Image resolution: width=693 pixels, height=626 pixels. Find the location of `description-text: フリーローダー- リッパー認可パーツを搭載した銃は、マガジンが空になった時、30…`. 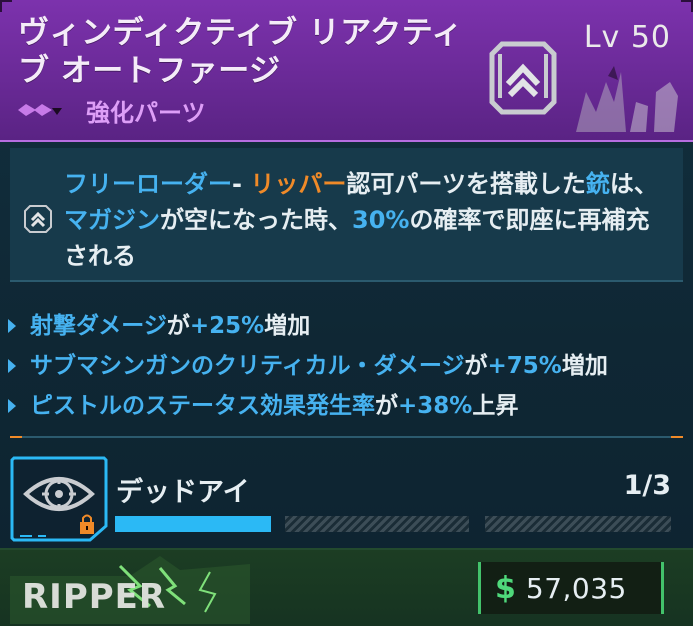

description-text: フリーローダー- リッパー認可パーツを搭載した銃は、マガジンが空になった時、30… is located at coordinates (361, 220).